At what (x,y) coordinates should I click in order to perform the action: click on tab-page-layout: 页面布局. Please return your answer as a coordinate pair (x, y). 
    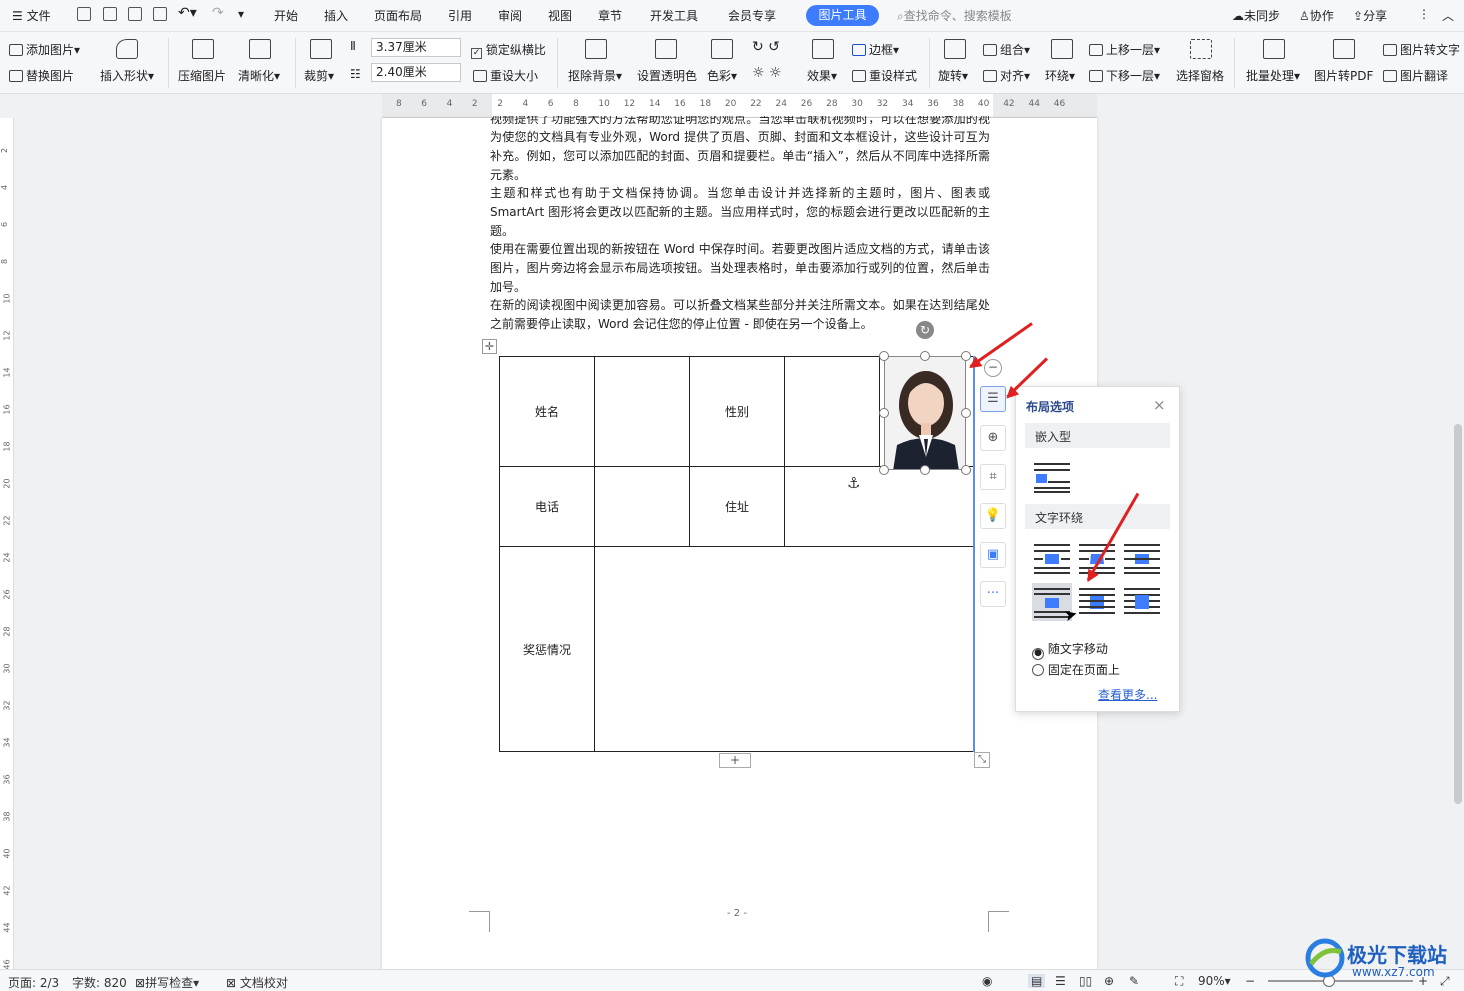
    Looking at the image, I should click on (398, 15).